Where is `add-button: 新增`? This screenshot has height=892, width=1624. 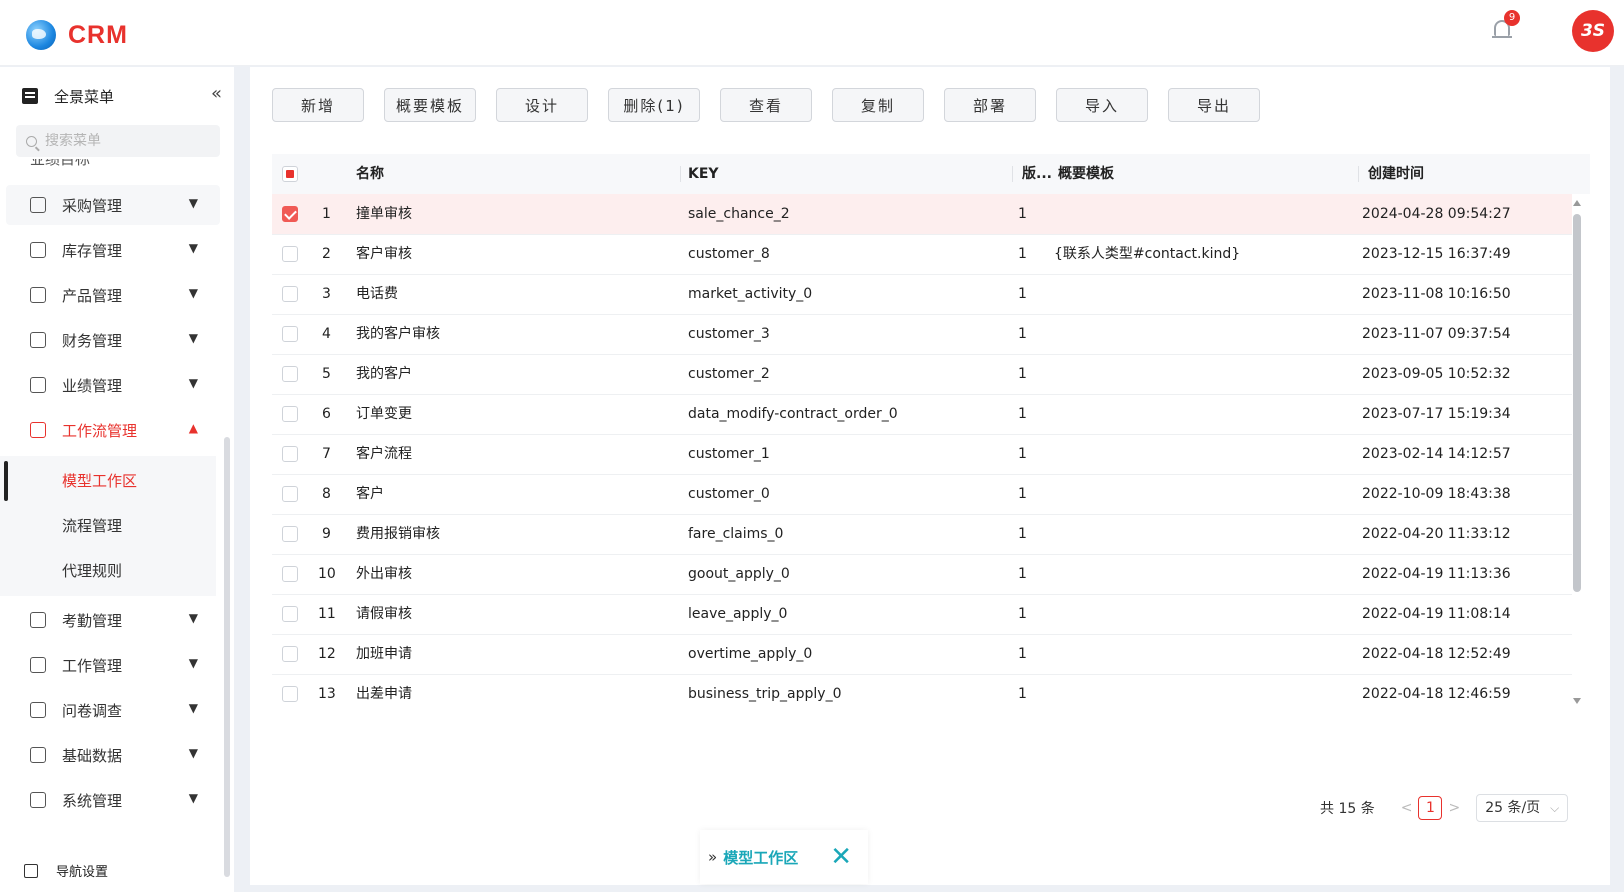
add-button: 新增 is located at coordinates (318, 105).